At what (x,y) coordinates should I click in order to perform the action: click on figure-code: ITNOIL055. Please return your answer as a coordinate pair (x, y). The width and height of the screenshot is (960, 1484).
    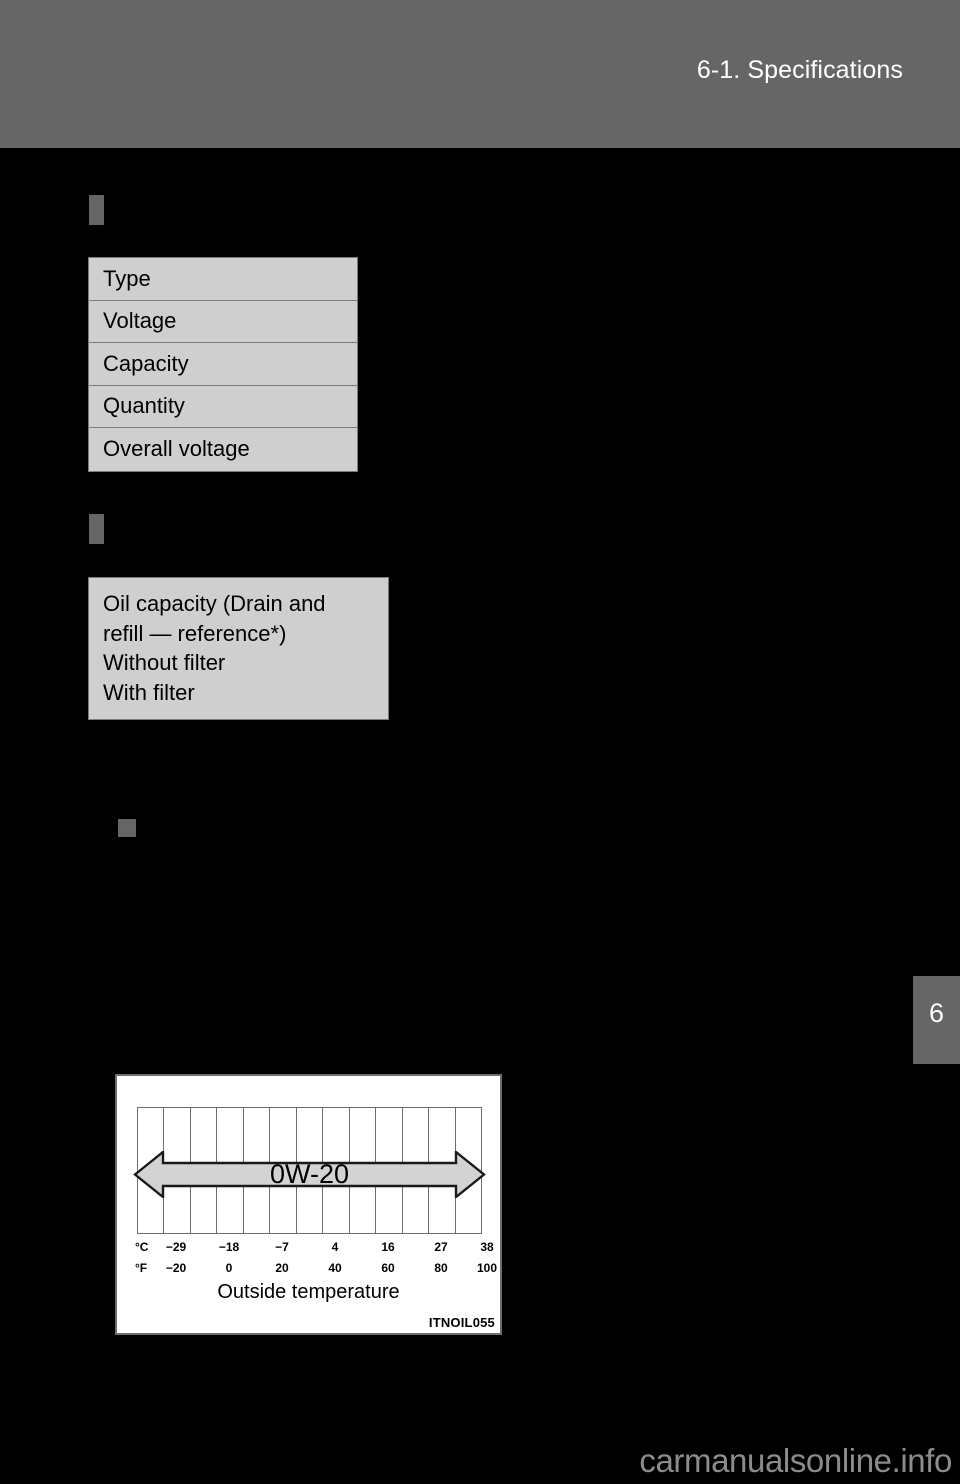
    Looking at the image, I should click on (461, 1322).